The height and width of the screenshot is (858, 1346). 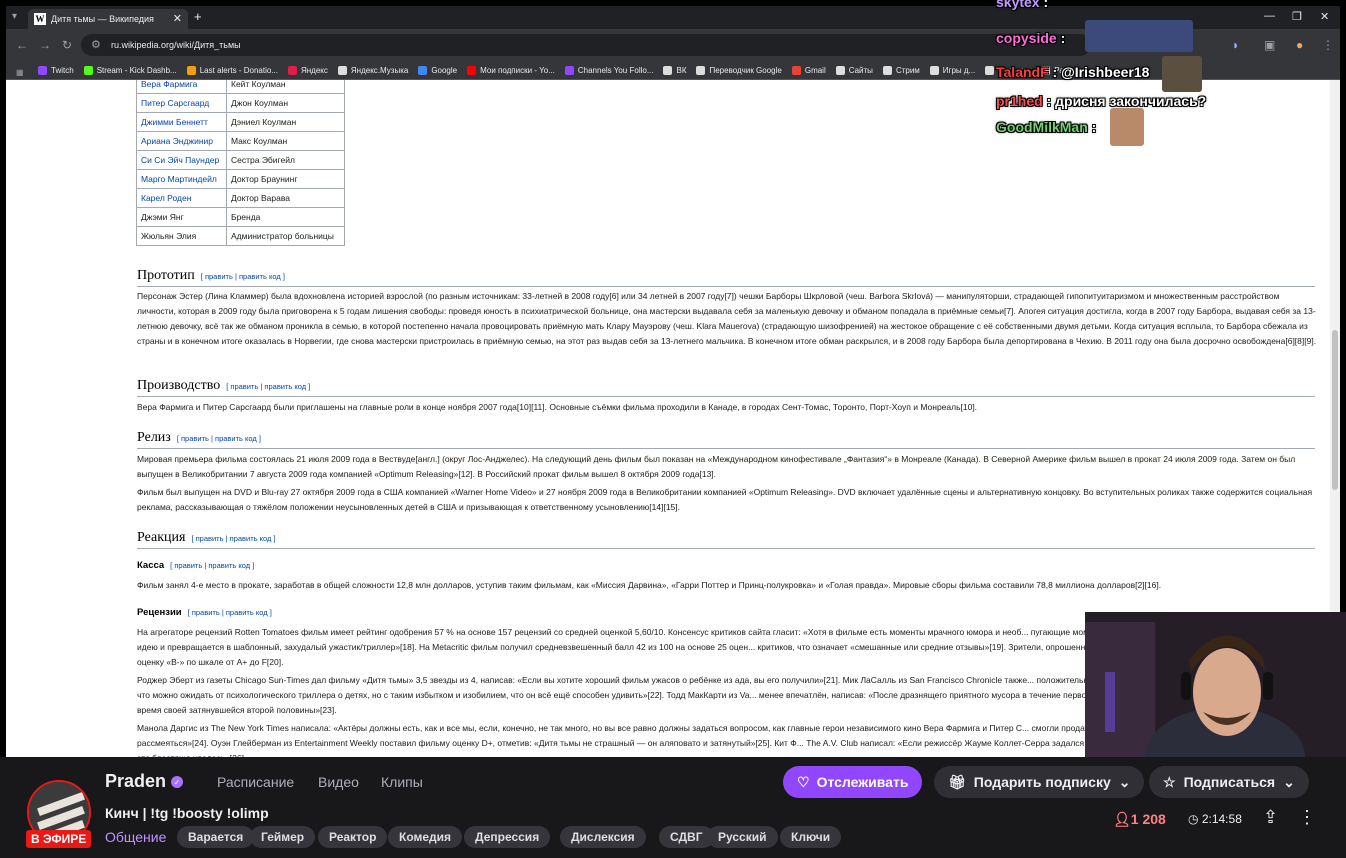 I want to click on site-info-icon: ⚙, so click(x=96, y=44).